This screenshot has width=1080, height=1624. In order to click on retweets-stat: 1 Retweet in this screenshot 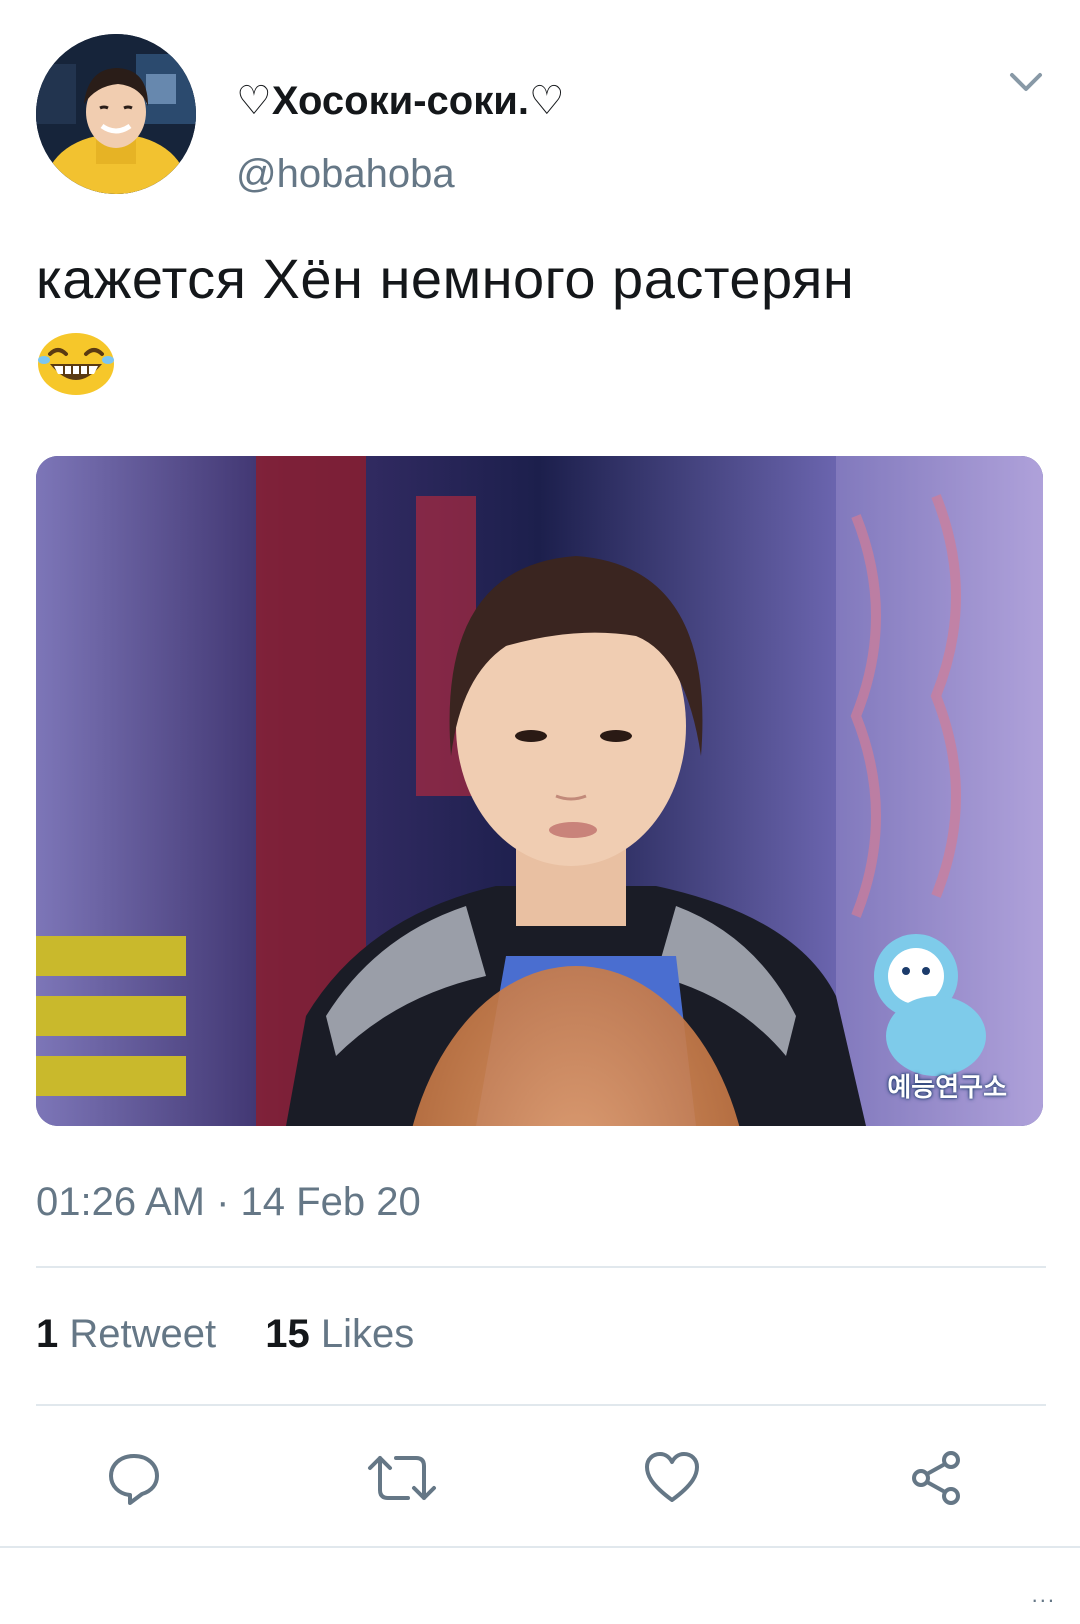, I will do `click(126, 1334)`.